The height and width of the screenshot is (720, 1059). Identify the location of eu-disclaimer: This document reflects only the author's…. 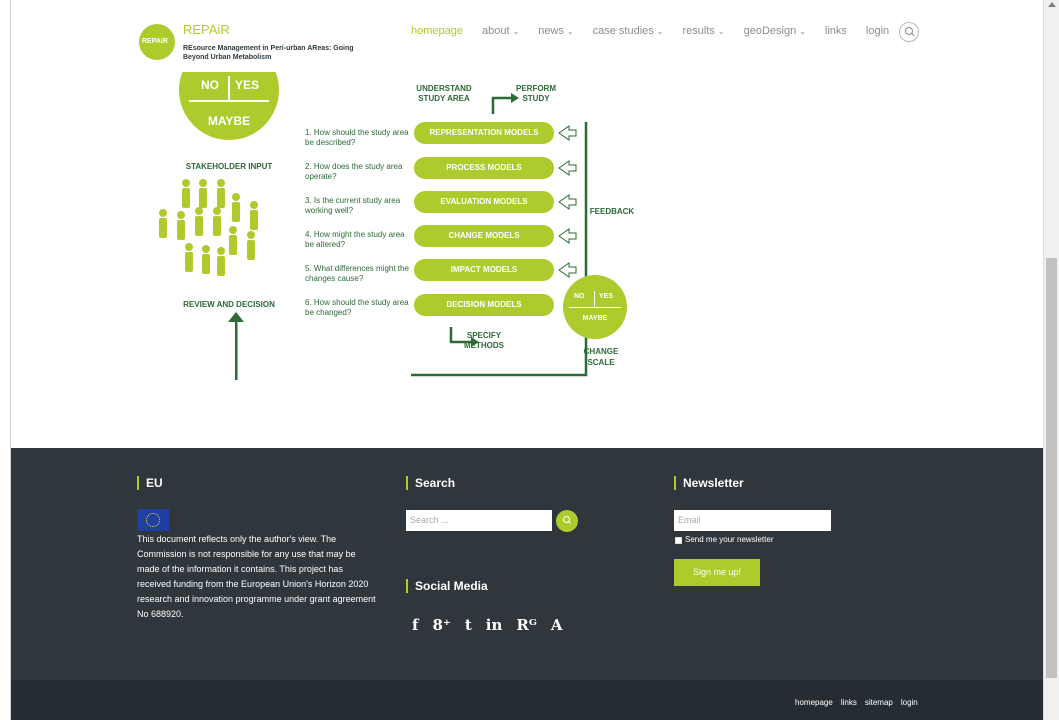
(256, 576).